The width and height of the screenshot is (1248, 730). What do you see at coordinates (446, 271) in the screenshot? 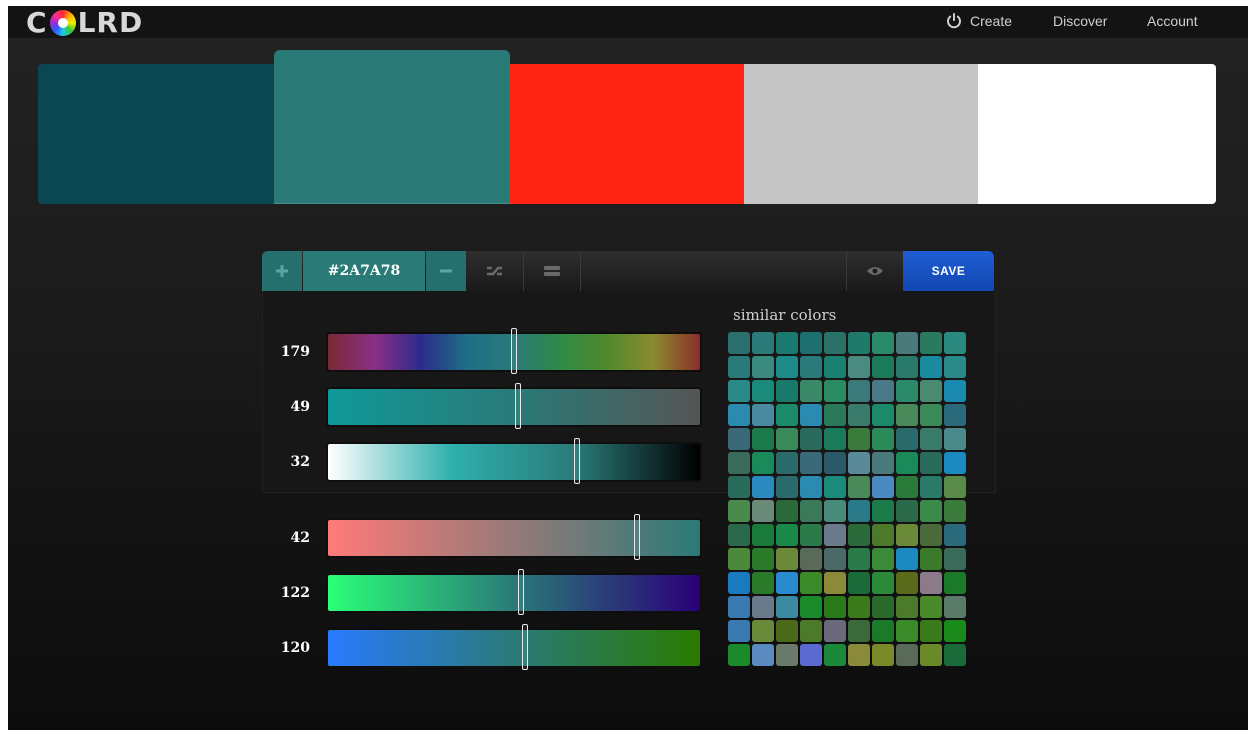
I see `remove-color-button` at bounding box center [446, 271].